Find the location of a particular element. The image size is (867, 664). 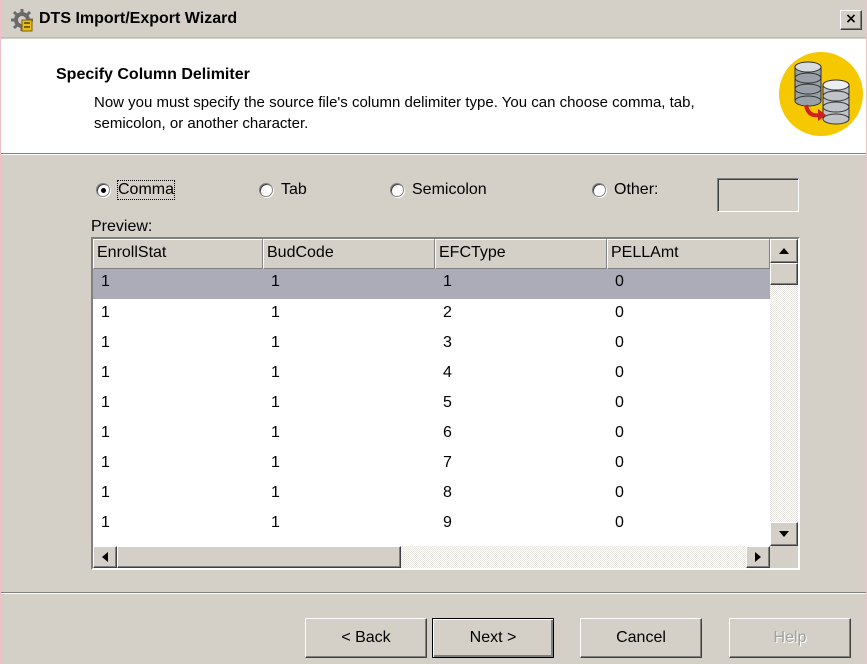

table-cell: 2 is located at coordinates (447, 312).